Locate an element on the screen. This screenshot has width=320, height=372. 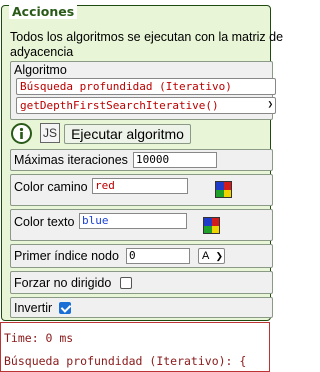
description-line-2: adyacencia is located at coordinates (42, 52).